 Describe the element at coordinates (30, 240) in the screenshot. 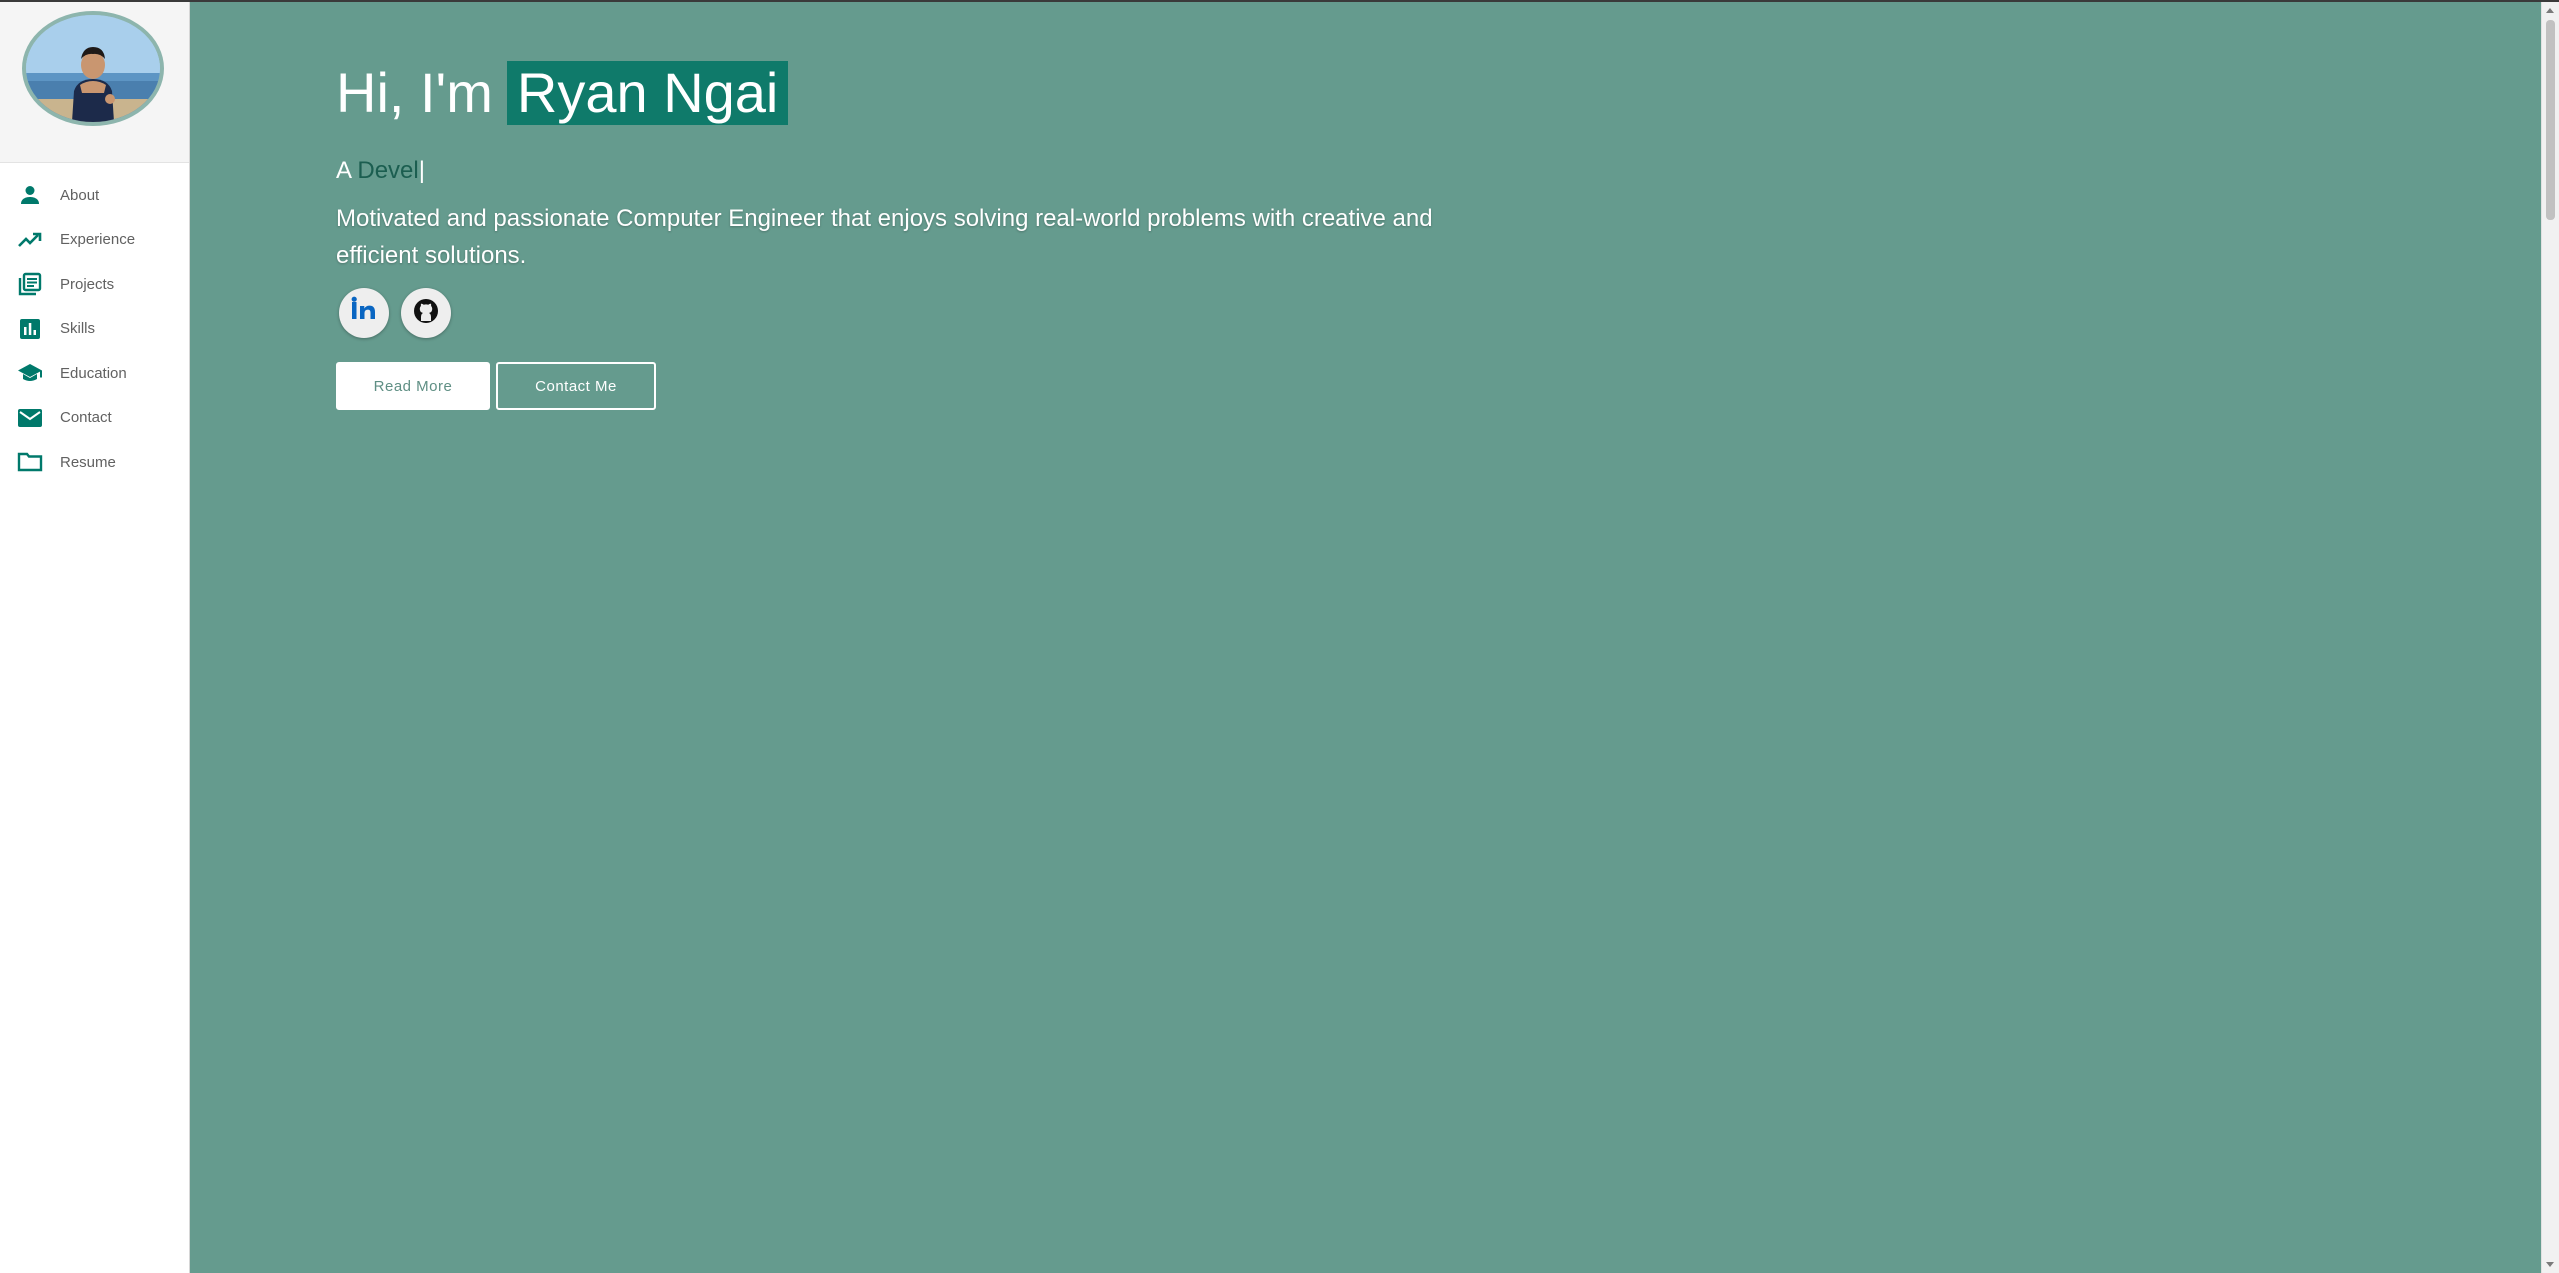

I see `trending-up-icon` at that location.